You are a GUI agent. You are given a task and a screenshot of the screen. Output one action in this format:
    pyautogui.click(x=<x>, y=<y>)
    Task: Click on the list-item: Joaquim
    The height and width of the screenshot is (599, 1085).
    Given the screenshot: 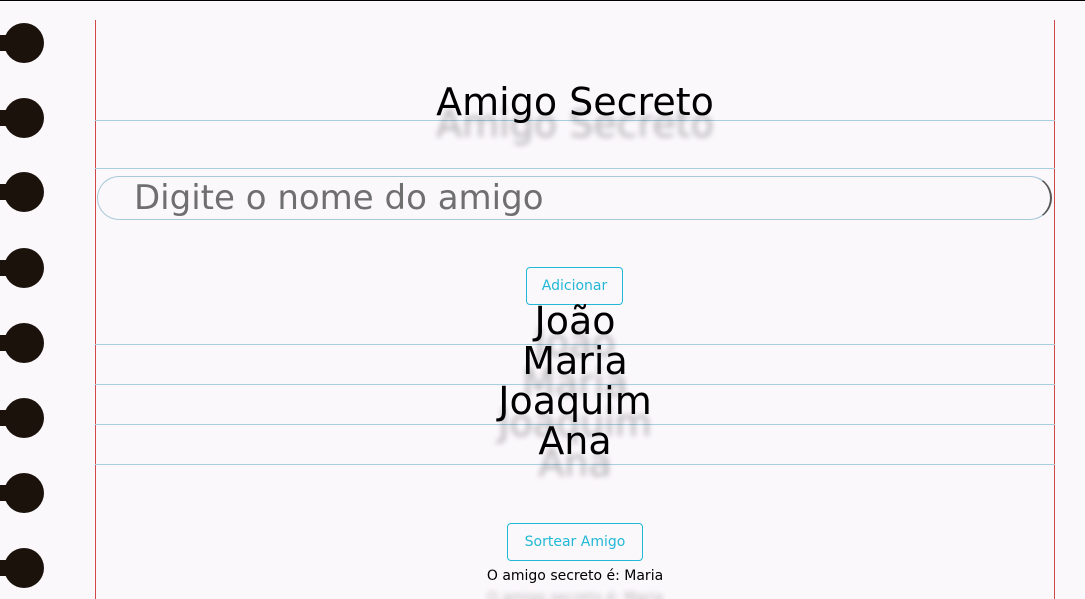 What is the action you would take?
    pyautogui.click(x=575, y=401)
    